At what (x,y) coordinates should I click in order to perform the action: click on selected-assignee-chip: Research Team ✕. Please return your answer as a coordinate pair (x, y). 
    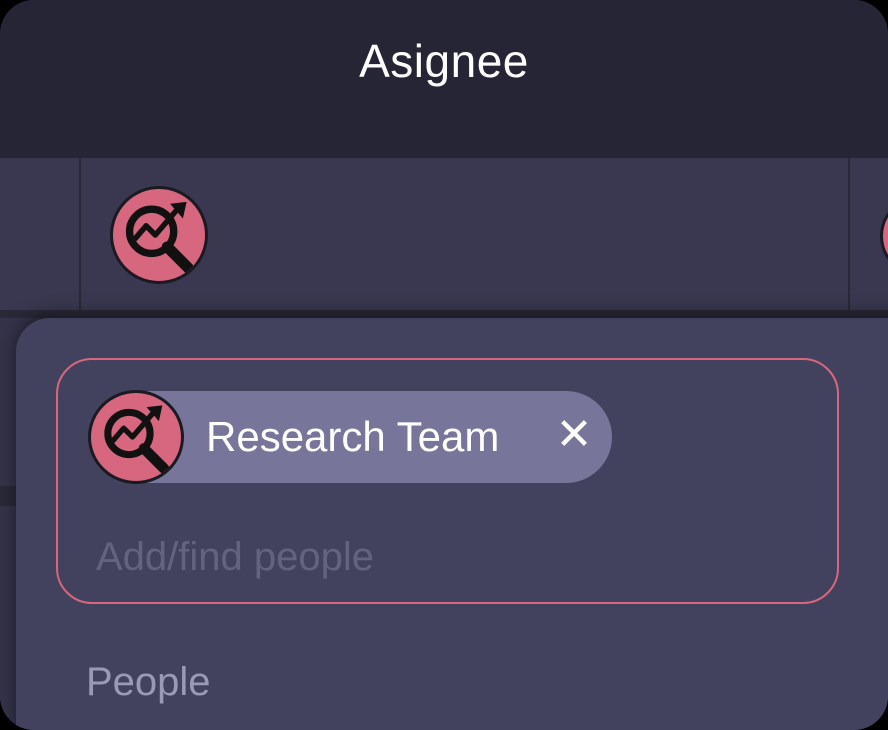
    Looking at the image, I should click on (350, 437).